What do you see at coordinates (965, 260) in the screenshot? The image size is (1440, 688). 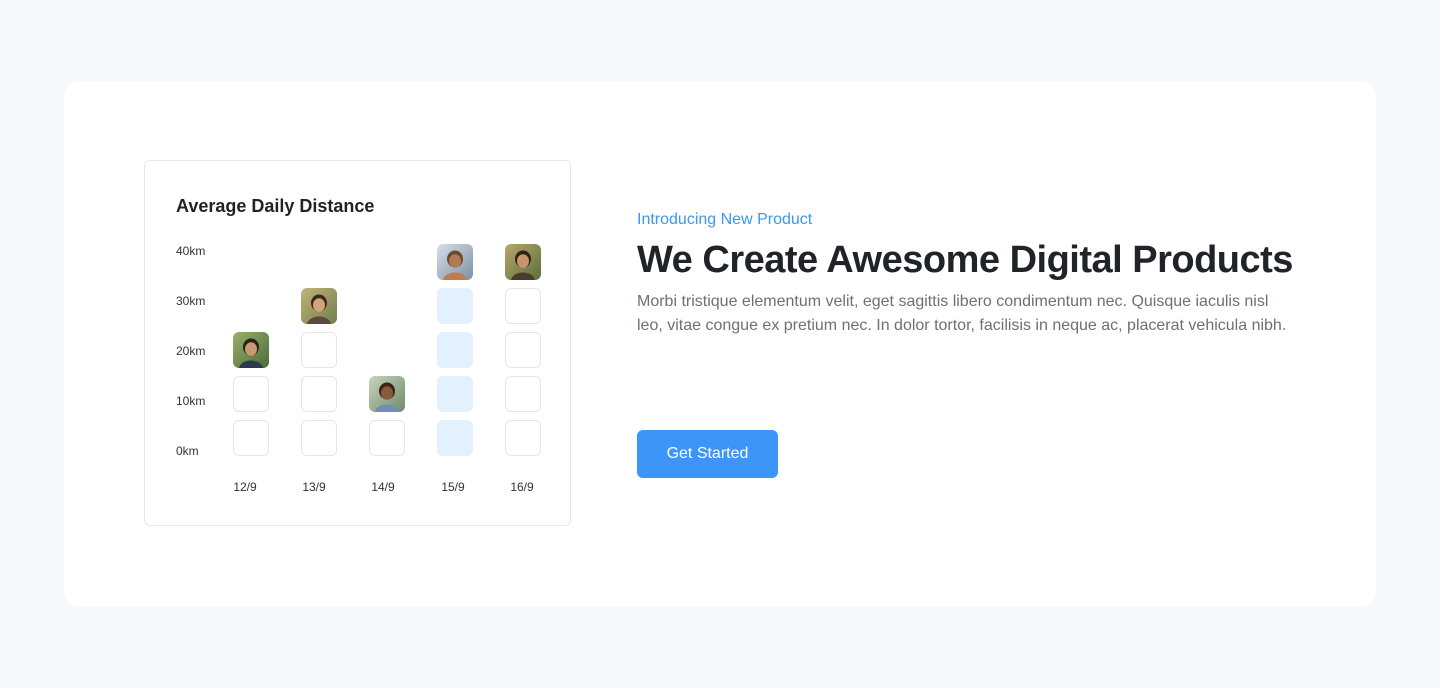 I see `page-title: We Create Awesome Digital Products` at bounding box center [965, 260].